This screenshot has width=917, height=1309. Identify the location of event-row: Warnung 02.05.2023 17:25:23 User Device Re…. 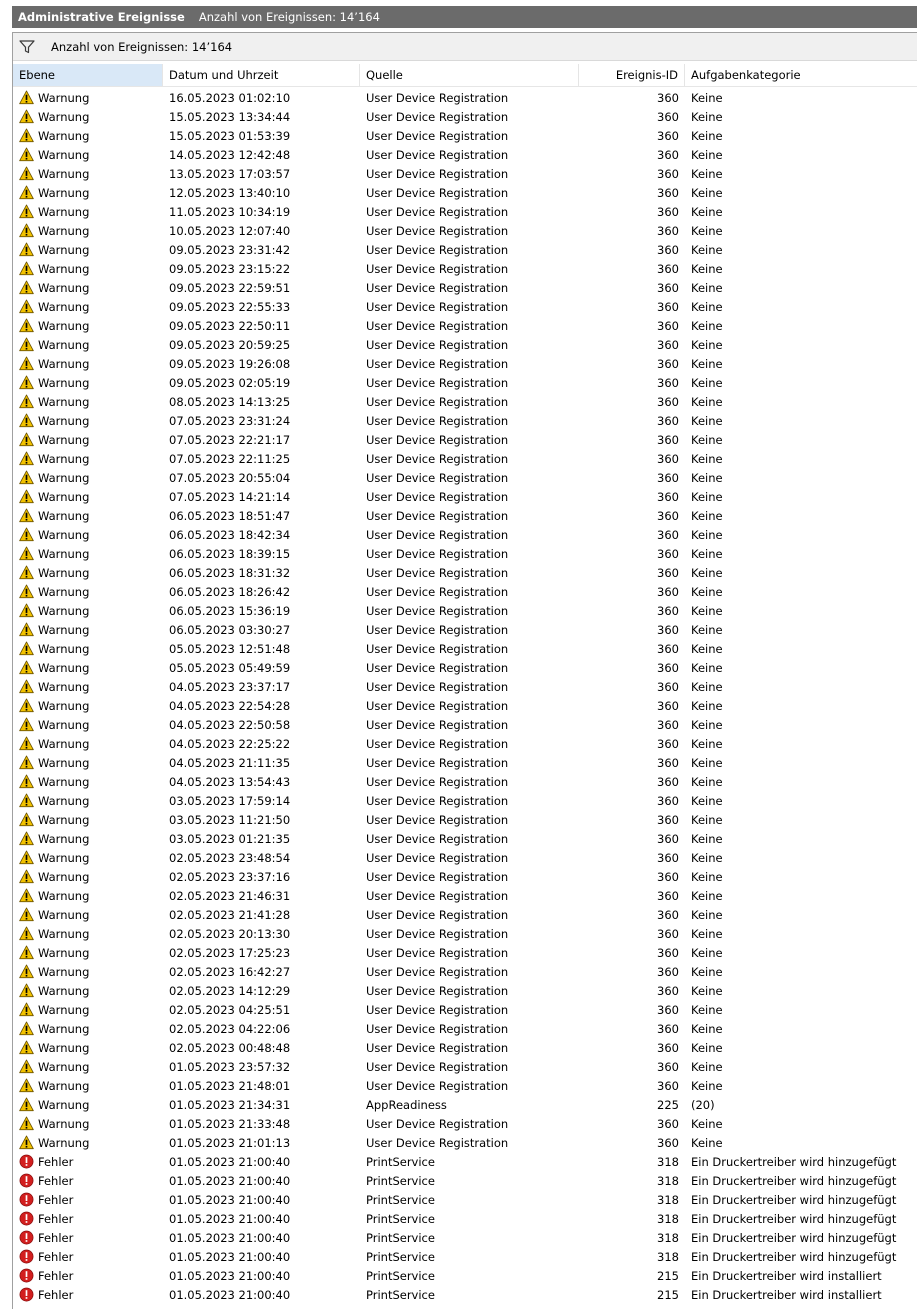
(465, 952).